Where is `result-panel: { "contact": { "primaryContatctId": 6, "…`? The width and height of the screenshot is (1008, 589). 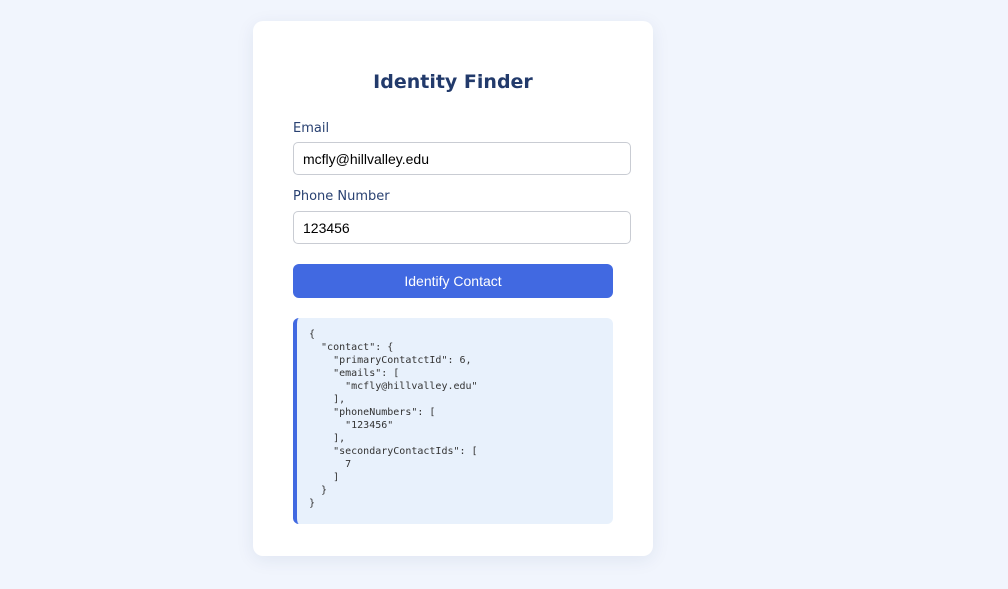
result-panel: { "contact": { "primaryContatctId": 6, "… is located at coordinates (453, 421).